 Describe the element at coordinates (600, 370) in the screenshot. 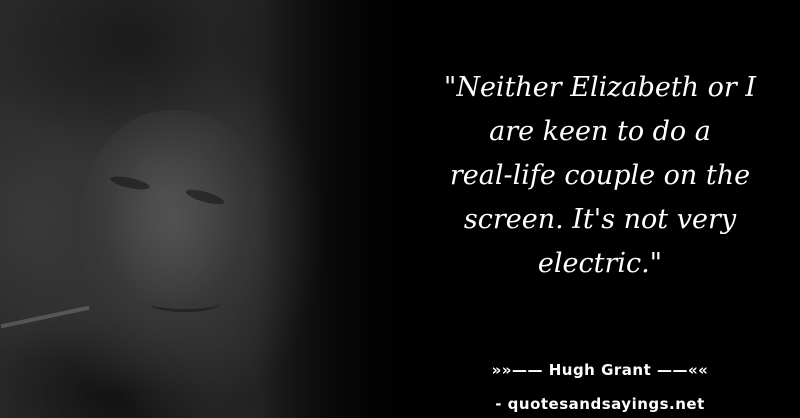

I see `quote-author: »»—— Hugh Grant ——««` at that location.